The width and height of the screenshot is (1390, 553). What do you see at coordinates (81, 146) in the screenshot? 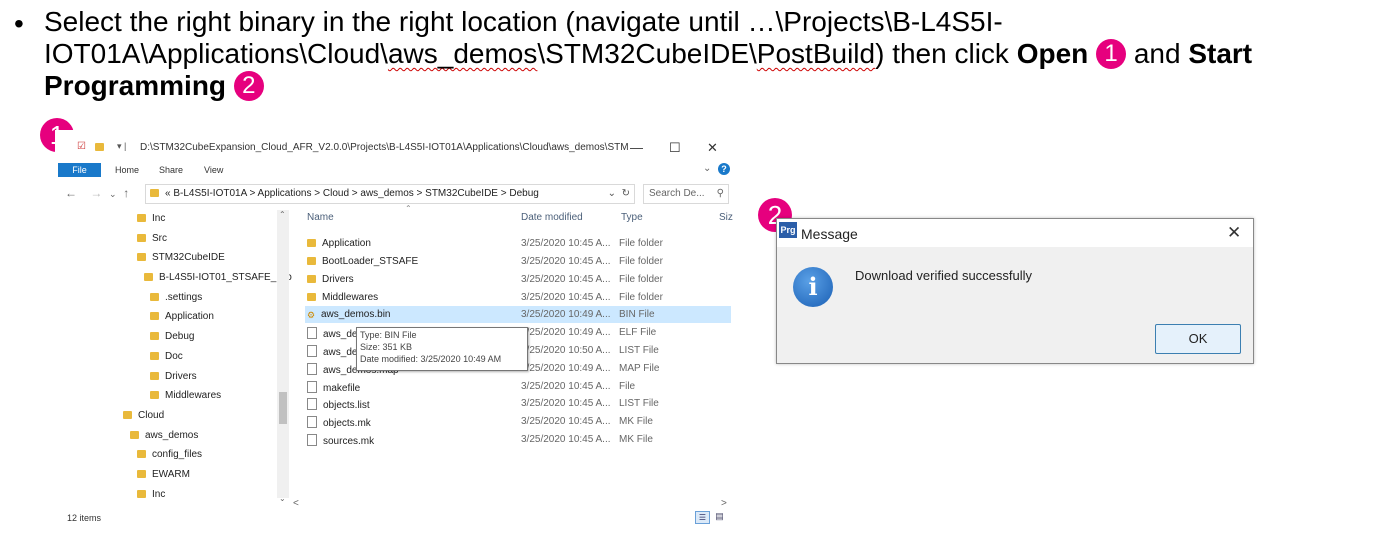
I see `quick-access-icon: ☑` at bounding box center [81, 146].